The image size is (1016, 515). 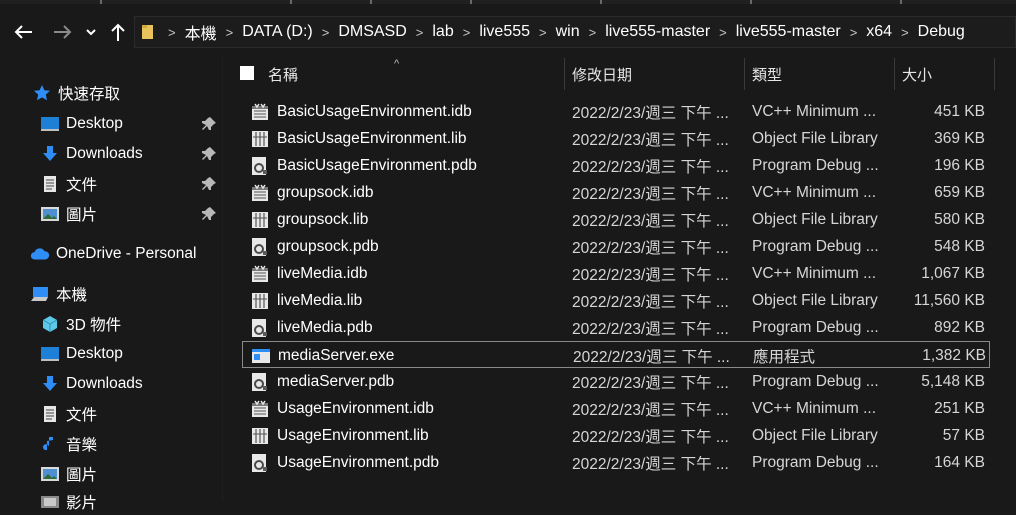 What do you see at coordinates (657, 74) in the screenshot?
I see `column-header-date: 修改日期` at bounding box center [657, 74].